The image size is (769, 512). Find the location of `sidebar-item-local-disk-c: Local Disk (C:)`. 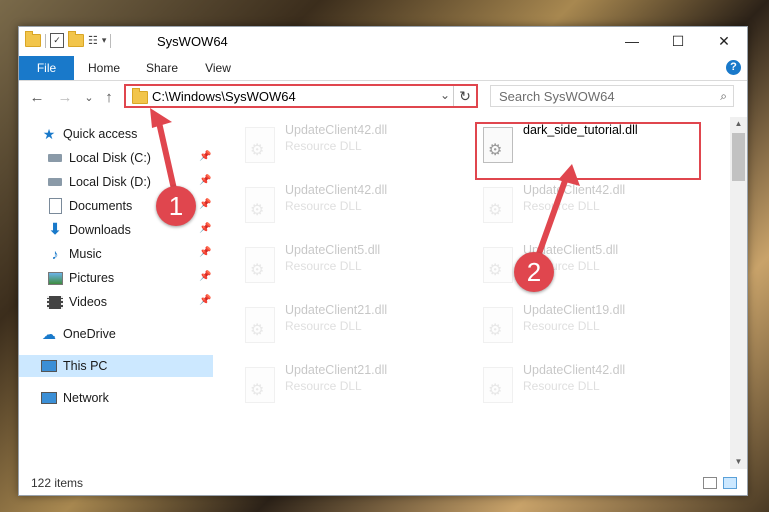

sidebar-item-local-disk-c: Local Disk (C:) is located at coordinates (99, 158).